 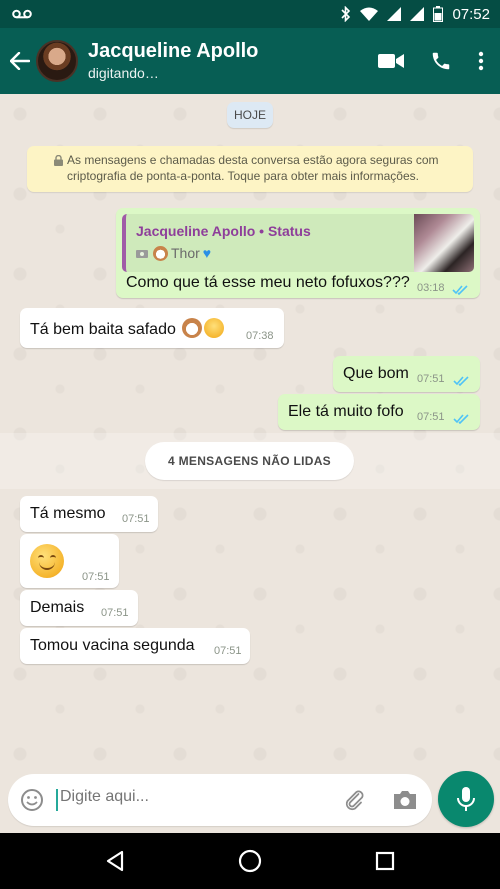 I want to click on nav-recents-icon, so click(x=385, y=861).